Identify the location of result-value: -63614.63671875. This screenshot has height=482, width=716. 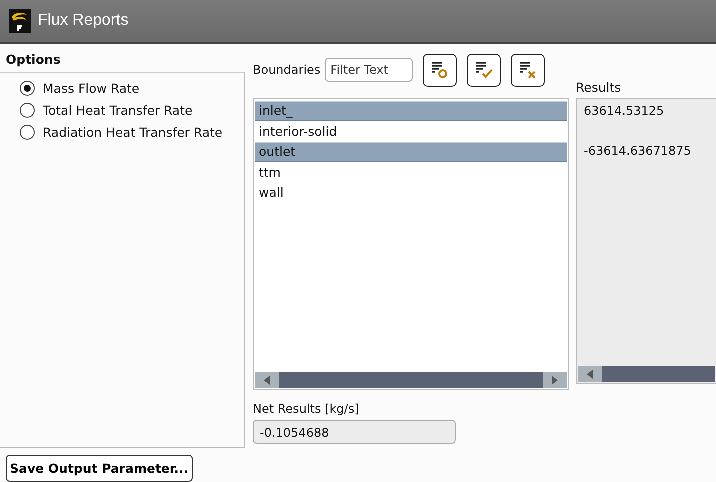
(638, 151).